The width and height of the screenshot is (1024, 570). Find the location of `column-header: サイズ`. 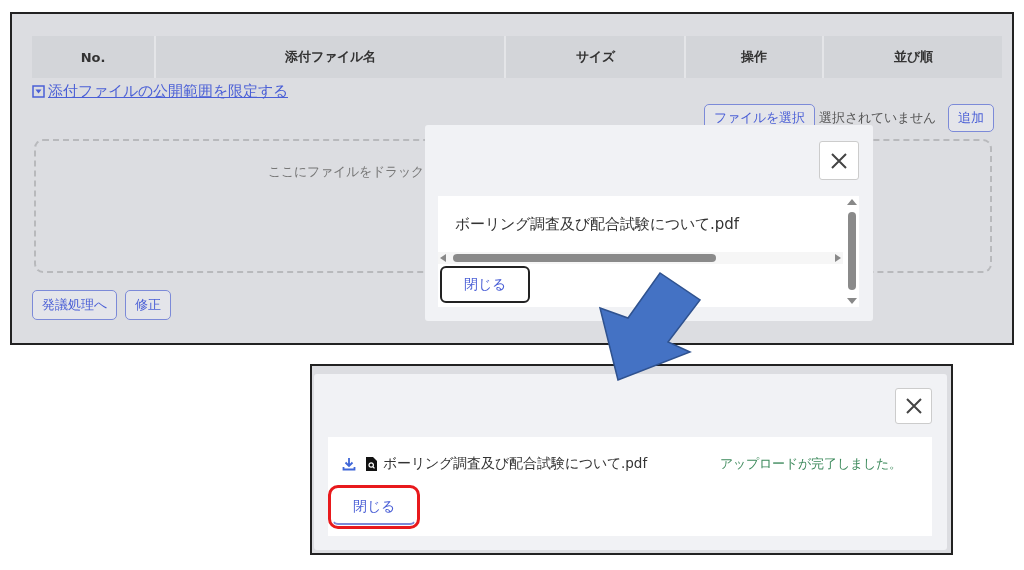

column-header: サイズ is located at coordinates (595, 57).